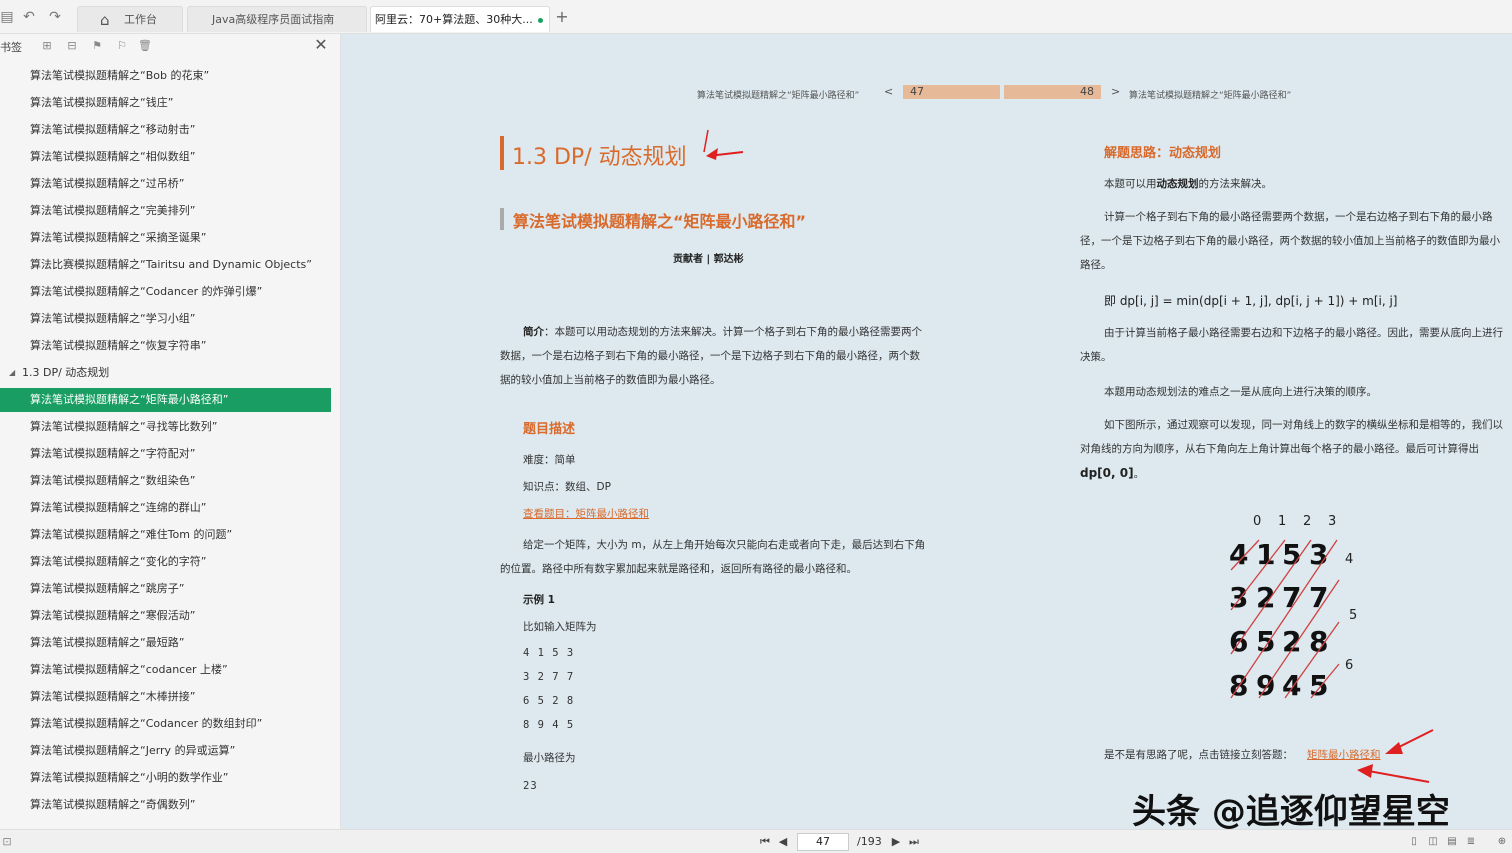 This screenshot has height=853, width=1512. Describe the element at coordinates (113, 480) in the screenshot. I see `sidebar-item-label: 算法笔试模拟题精解之“数组染色”` at that location.